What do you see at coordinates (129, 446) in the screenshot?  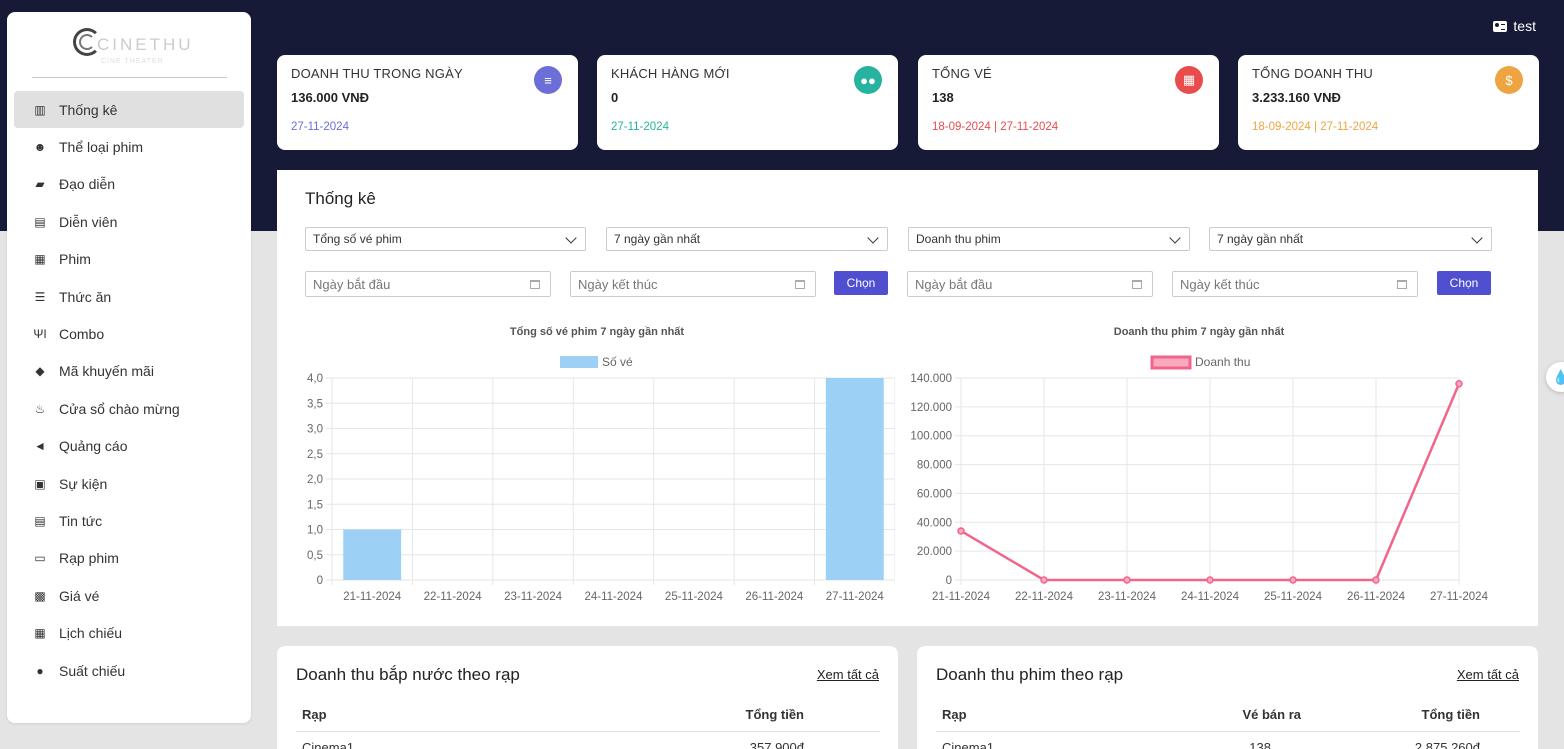 I see `sidebar-item: ◄ Quảng cáo` at bounding box center [129, 446].